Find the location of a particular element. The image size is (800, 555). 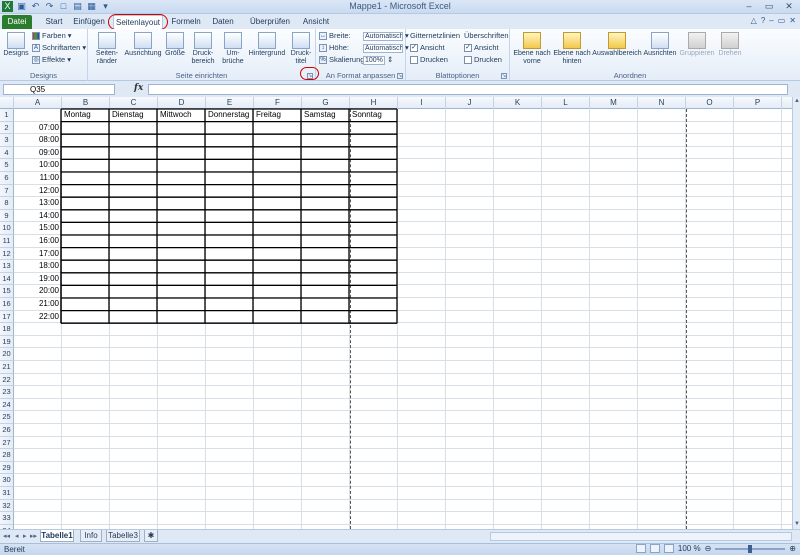

height-label: Höhe: is located at coordinates (339, 47).